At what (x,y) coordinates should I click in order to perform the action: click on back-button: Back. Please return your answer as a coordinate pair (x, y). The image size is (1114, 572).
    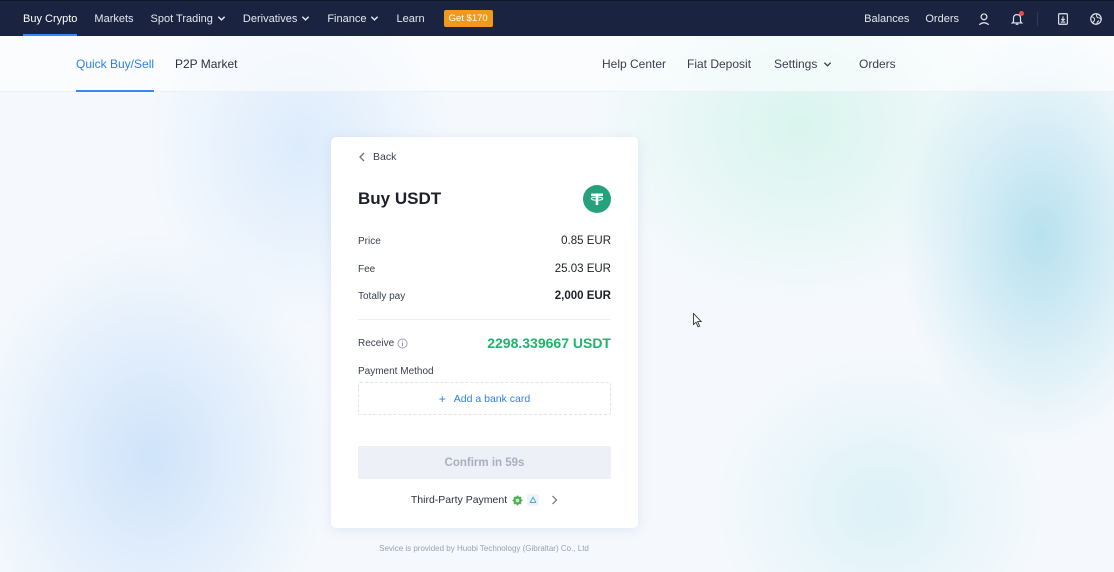
    Looking at the image, I should click on (377, 157).